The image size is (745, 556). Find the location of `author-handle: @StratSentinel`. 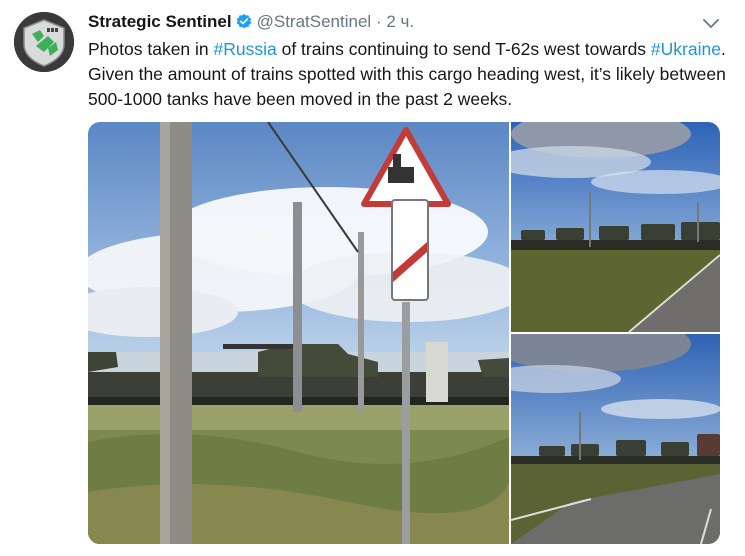

author-handle: @StratSentinel is located at coordinates (314, 21).